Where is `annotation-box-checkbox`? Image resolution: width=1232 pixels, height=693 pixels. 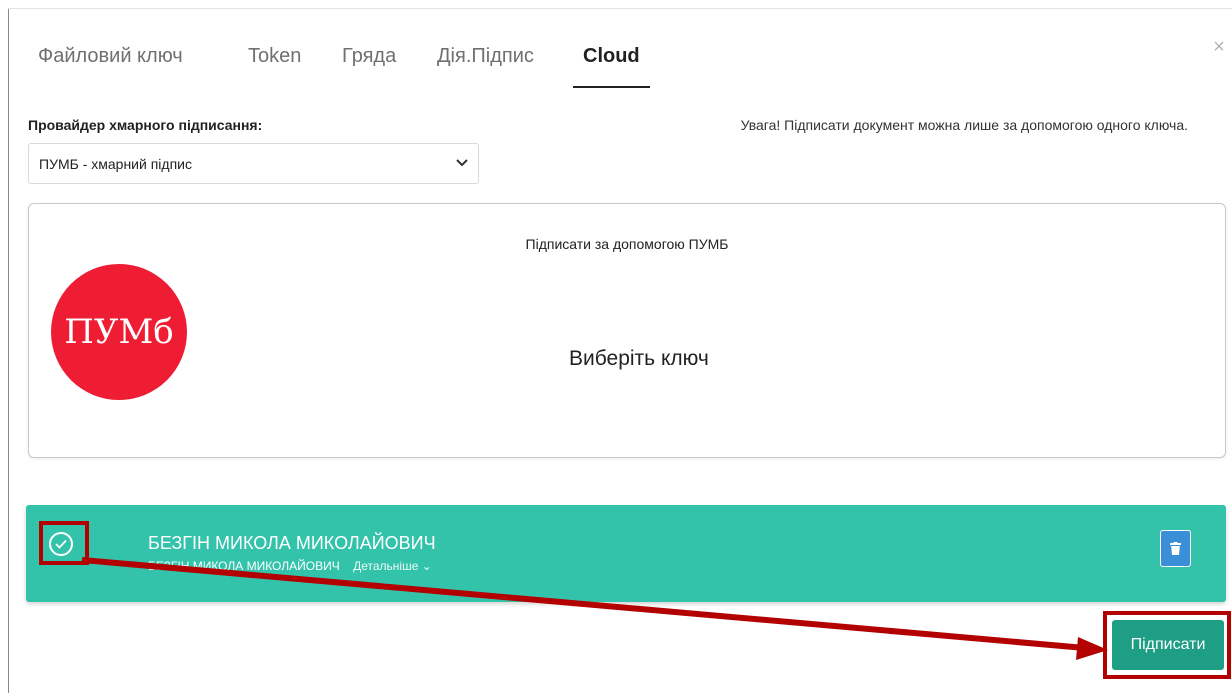 annotation-box-checkbox is located at coordinates (64, 543).